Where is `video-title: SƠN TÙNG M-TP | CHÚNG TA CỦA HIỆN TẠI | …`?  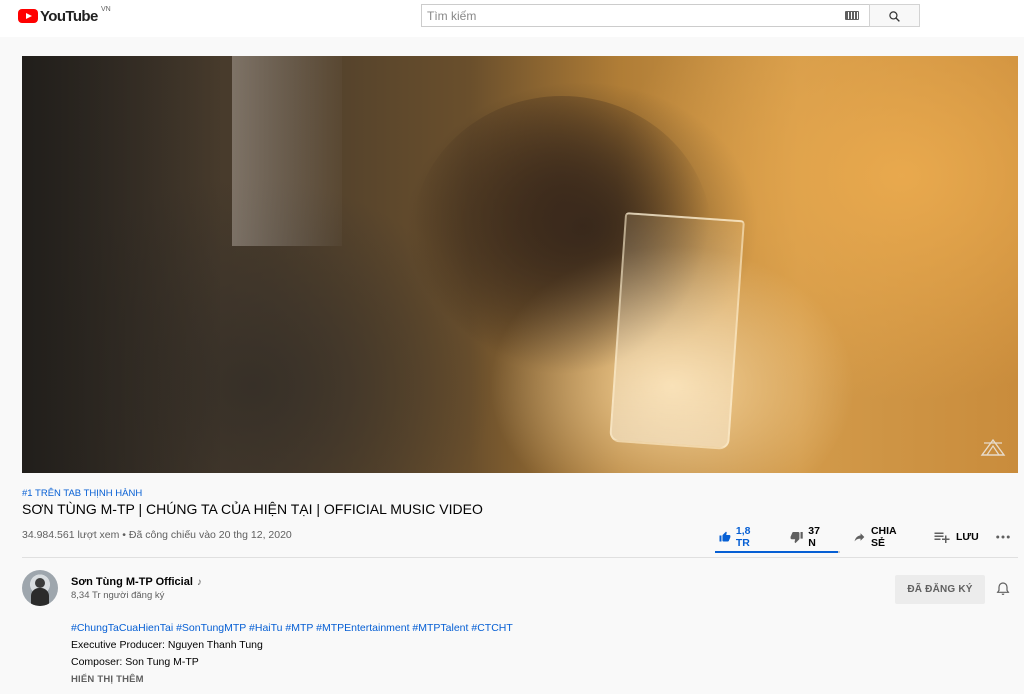
video-title: SƠN TÙNG M-TP | CHÚNG TA CỦA HIỆN TẠI | … is located at coordinates (252, 509).